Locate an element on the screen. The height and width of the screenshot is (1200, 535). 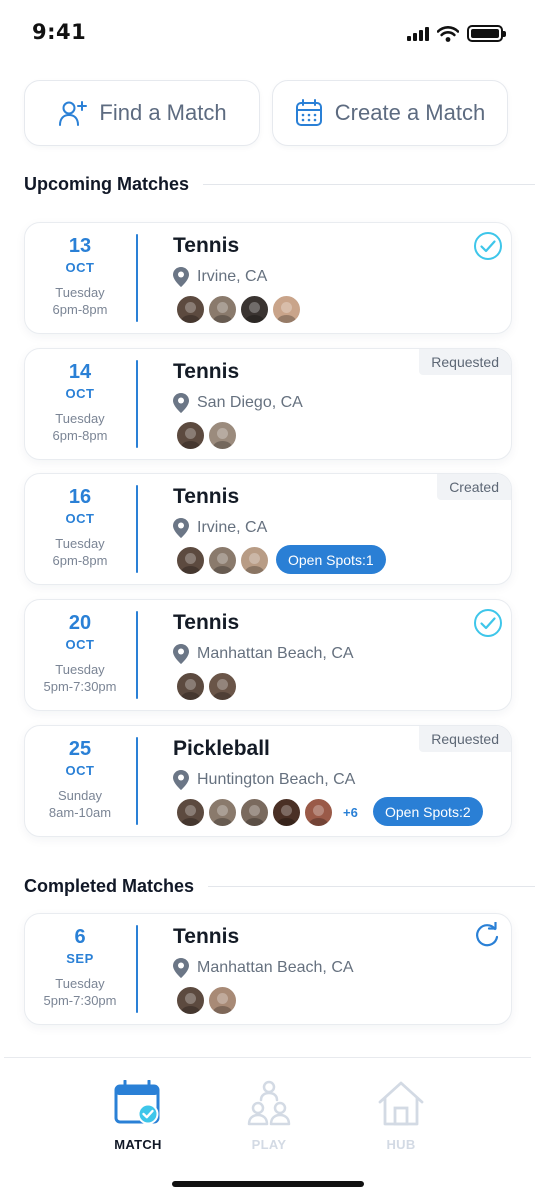
location-text: Manhattan Beach, CA is located at coordinates (275, 653).